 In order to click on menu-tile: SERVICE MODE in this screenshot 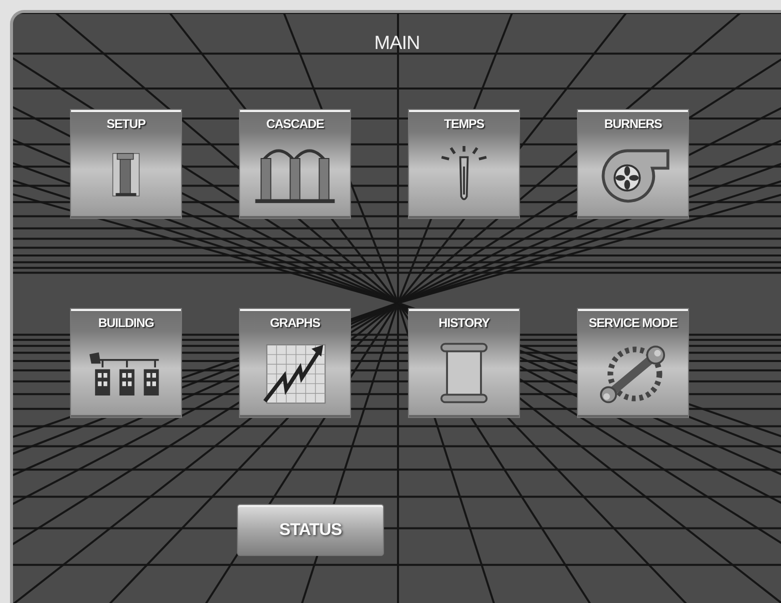, I will do `click(633, 363)`.